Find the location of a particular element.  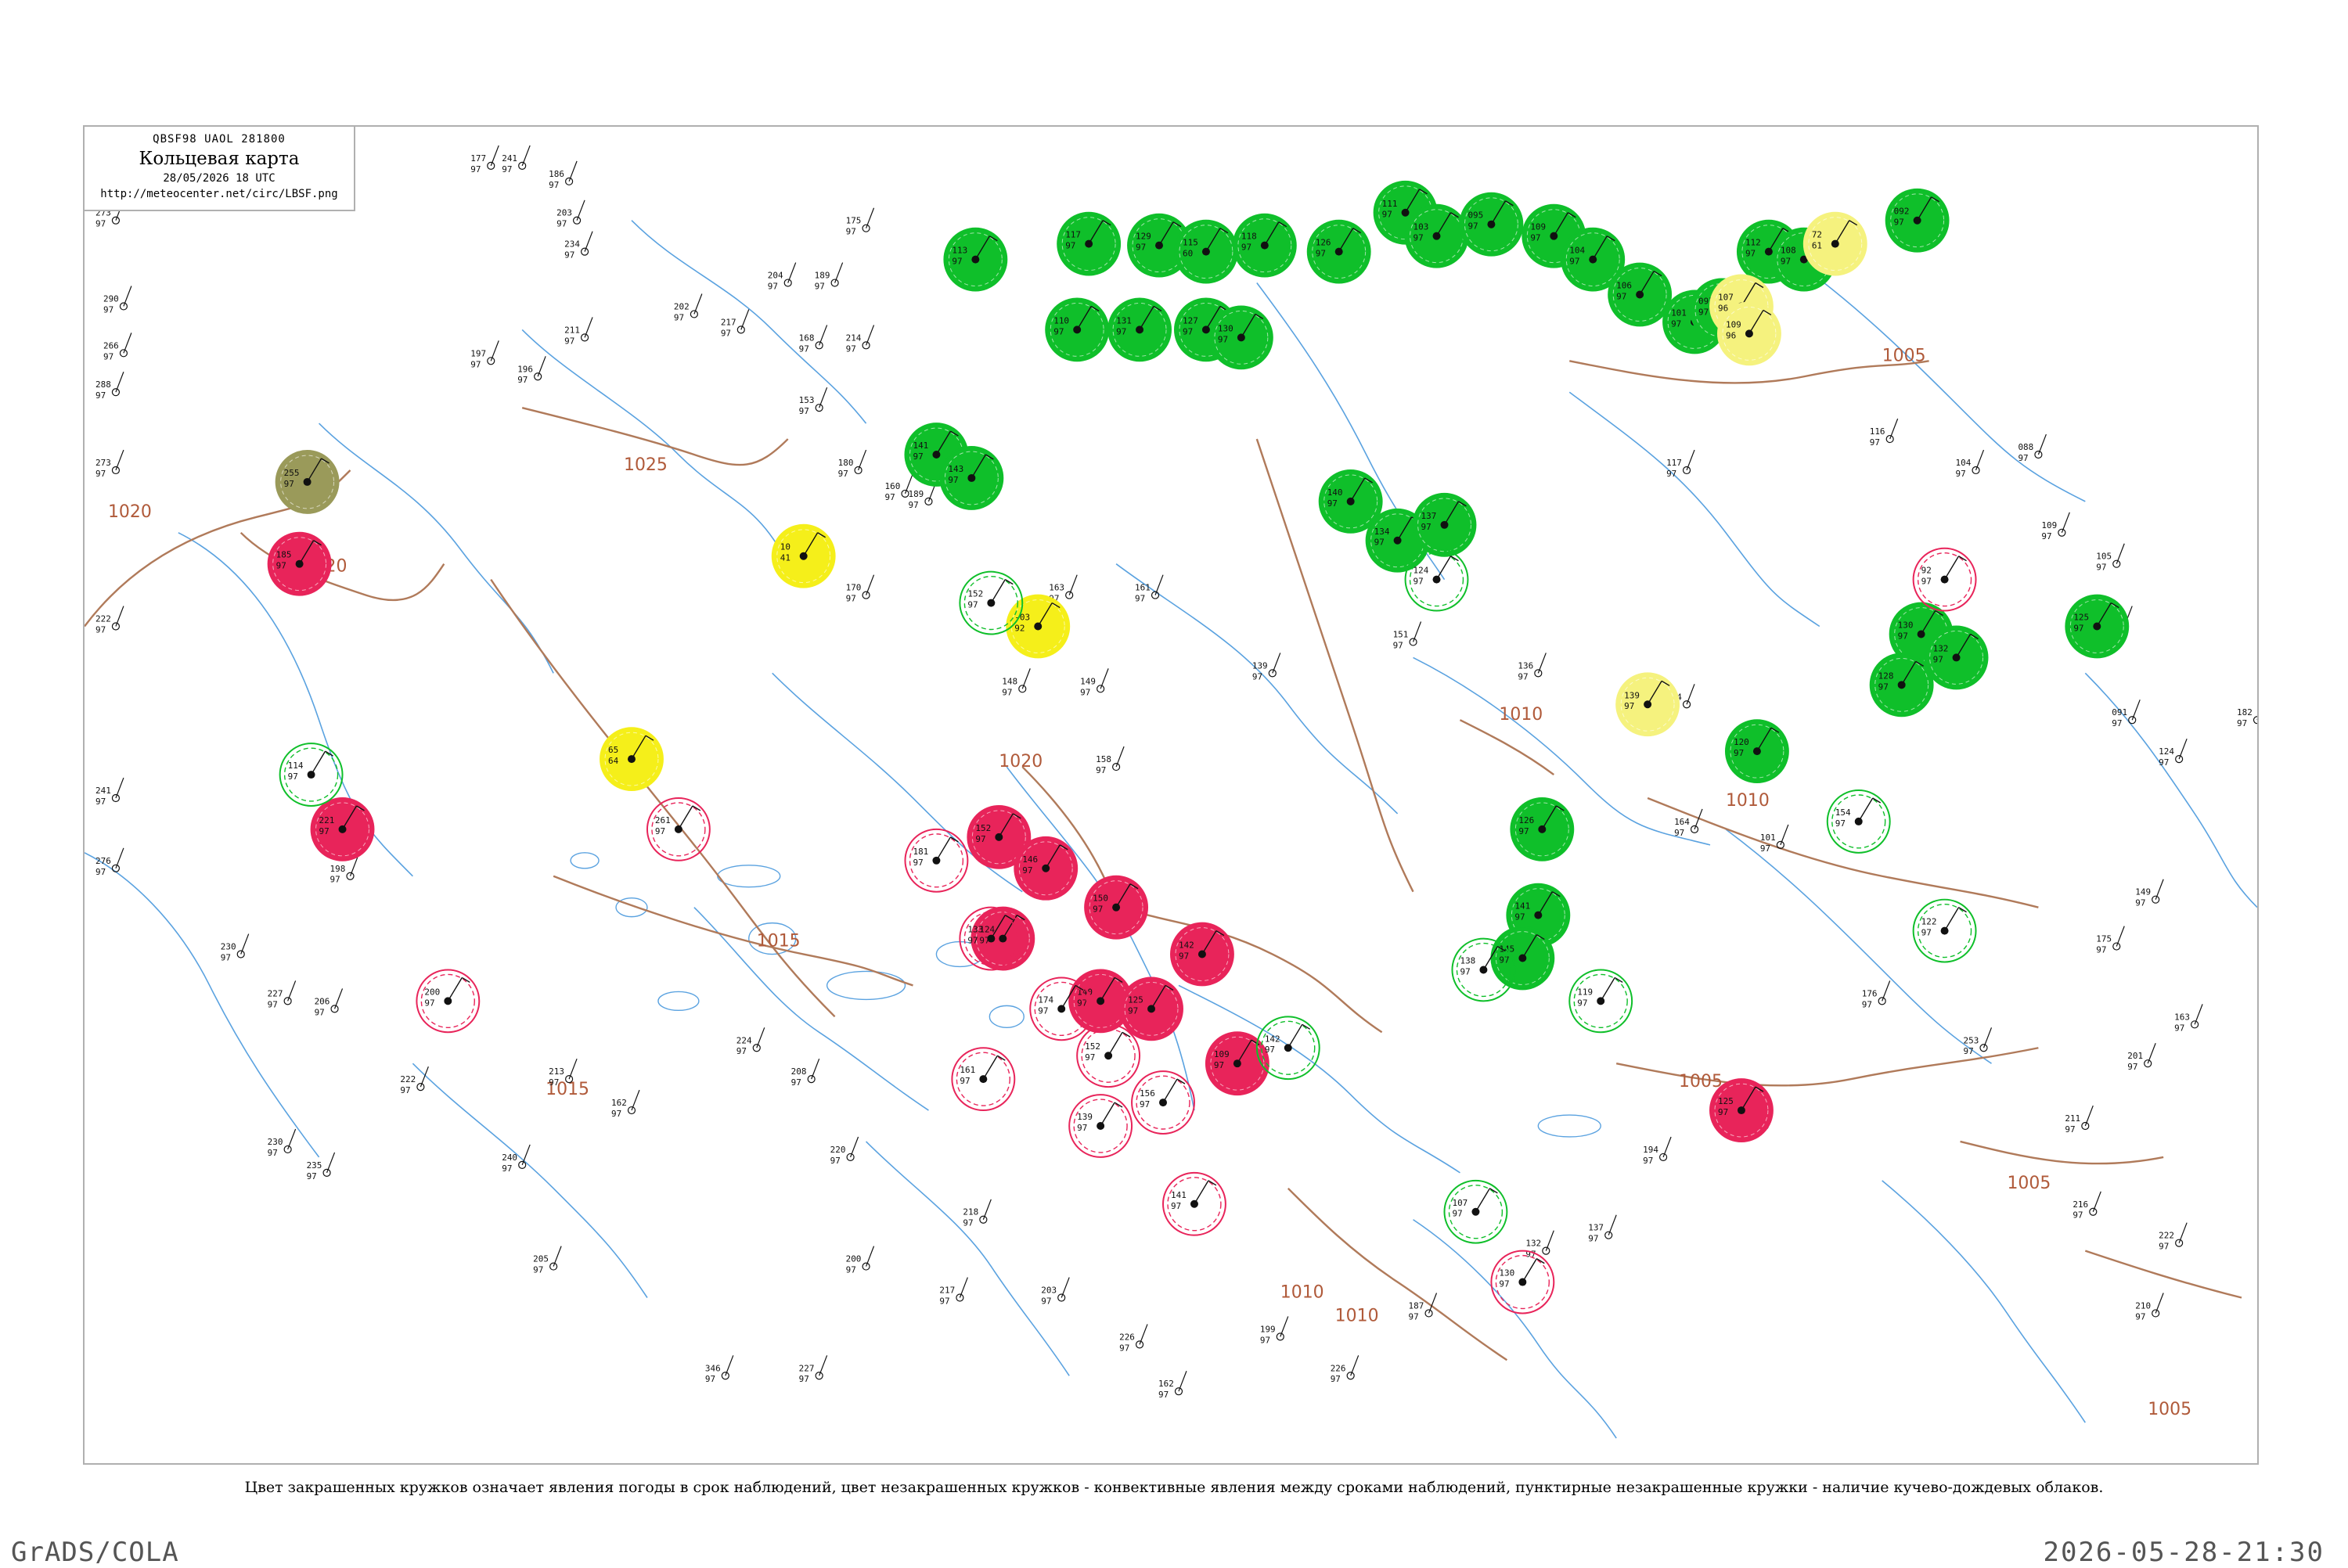

weather-circle-station: 25597 is located at coordinates (307, 482).